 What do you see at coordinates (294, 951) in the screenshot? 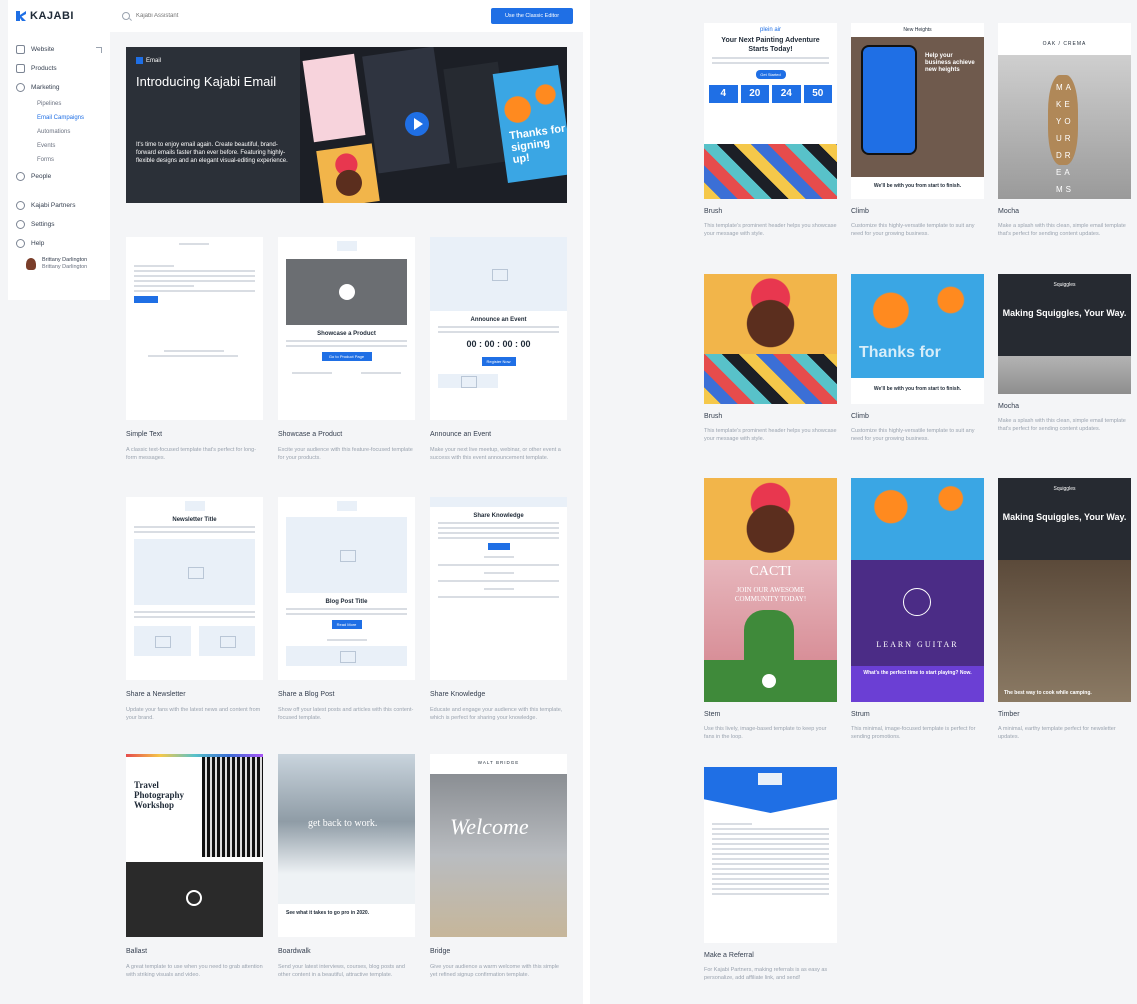
I see `template-name: Boardwalk` at bounding box center [294, 951].